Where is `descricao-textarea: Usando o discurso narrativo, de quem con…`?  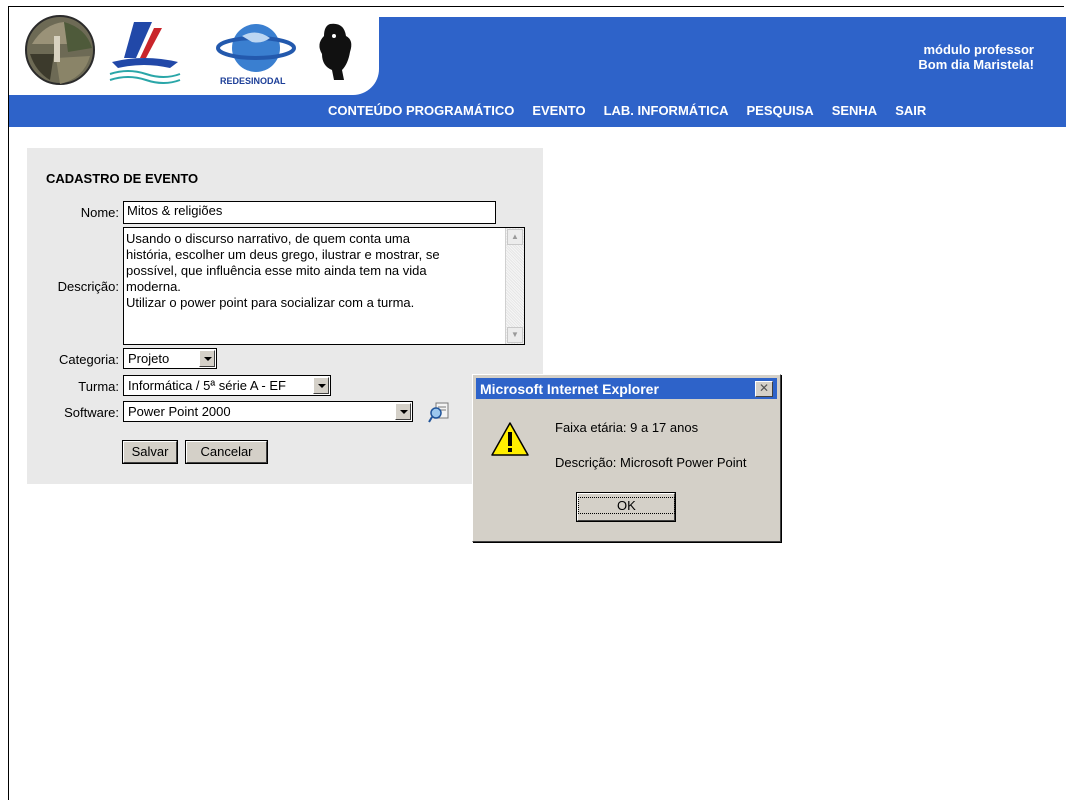
descricao-textarea: Usando o discurso narrativo, de quem con… is located at coordinates (324, 286).